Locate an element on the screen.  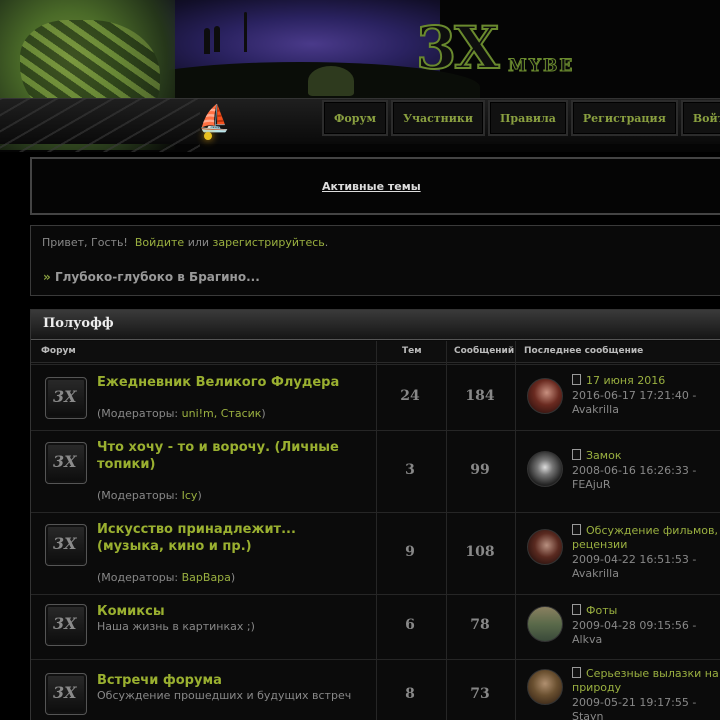
last-post-meta: 2009-04-28 09:15:56 - Alkva is located at coordinates (634, 633).